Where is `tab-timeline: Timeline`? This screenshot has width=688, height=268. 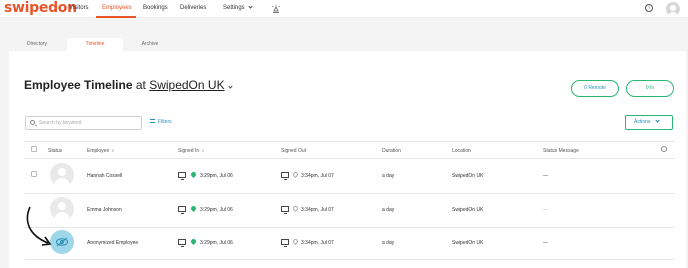
tab-timeline: Timeline is located at coordinates (95, 44).